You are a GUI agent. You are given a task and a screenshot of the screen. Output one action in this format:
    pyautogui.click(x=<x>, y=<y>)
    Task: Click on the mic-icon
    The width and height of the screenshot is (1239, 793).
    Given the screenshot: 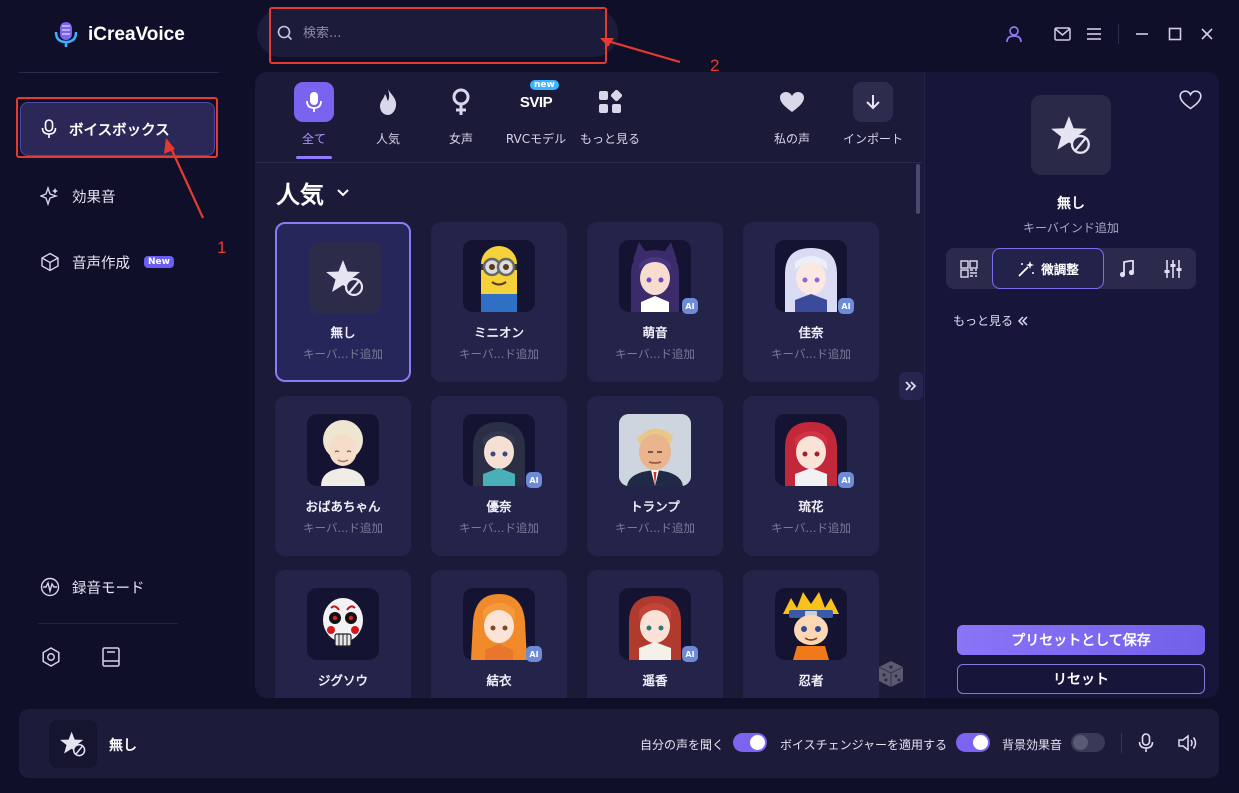 What is the action you would take?
    pyautogui.click(x=1146, y=742)
    